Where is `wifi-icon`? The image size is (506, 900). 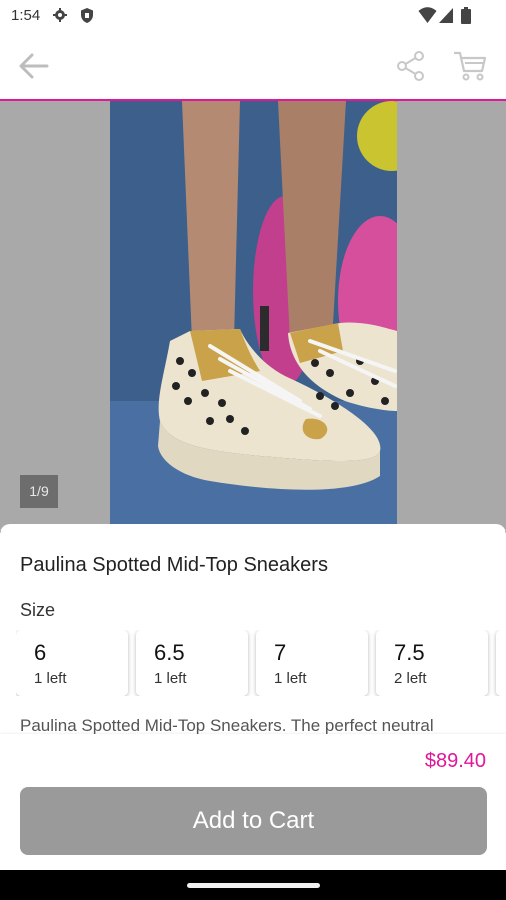
wifi-icon is located at coordinates (427, 15).